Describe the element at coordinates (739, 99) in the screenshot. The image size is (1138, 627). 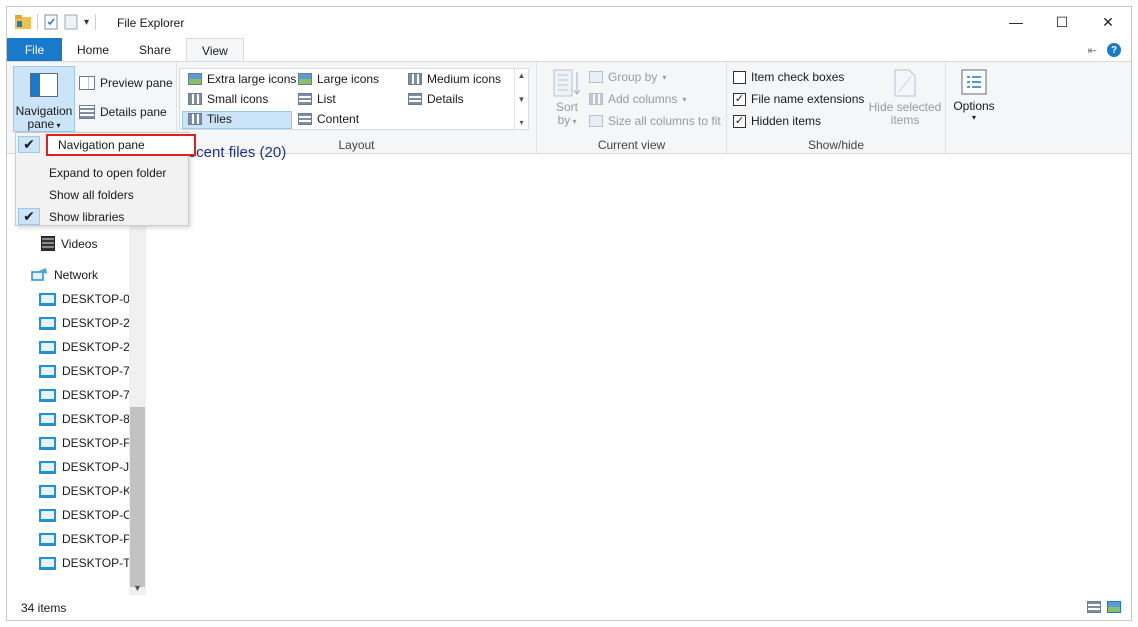
I see `file-name-extensions-checkbox: ✓` at that location.